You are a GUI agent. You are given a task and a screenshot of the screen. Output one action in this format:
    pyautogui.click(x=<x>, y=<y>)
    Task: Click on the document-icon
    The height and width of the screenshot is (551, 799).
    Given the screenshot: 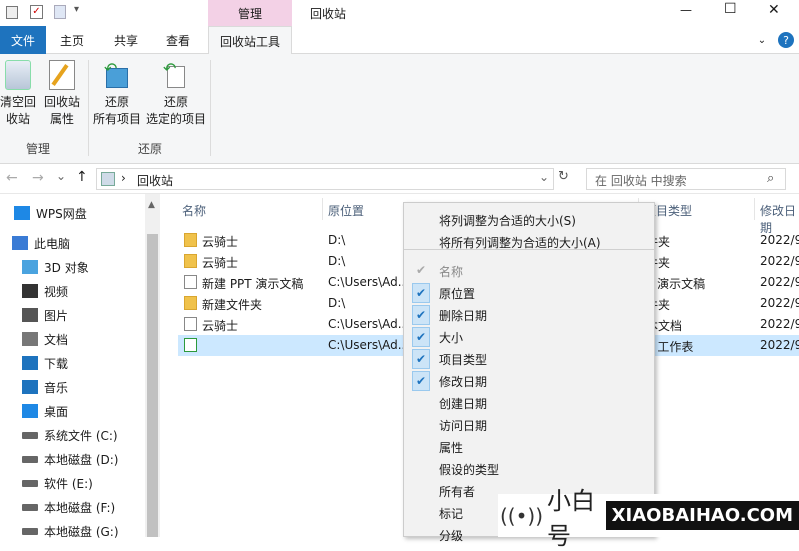 What is the action you would take?
    pyautogui.click(x=30, y=339)
    